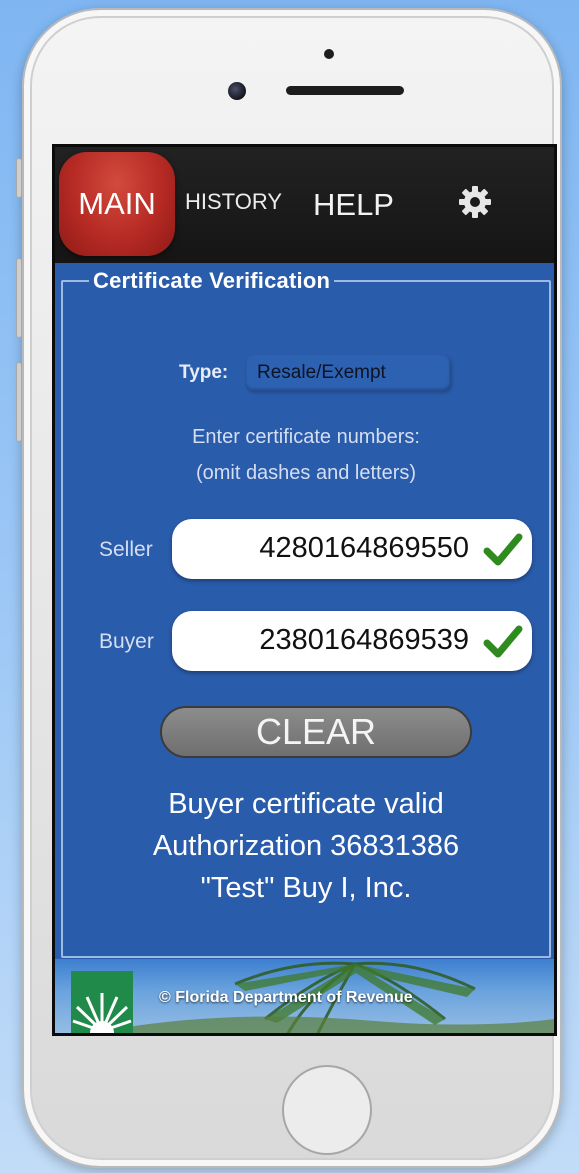 The width and height of the screenshot is (579, 1173). Describe the element at coordinates (204, 372) in the screenshot. I see `type-label: Type:` at that location.